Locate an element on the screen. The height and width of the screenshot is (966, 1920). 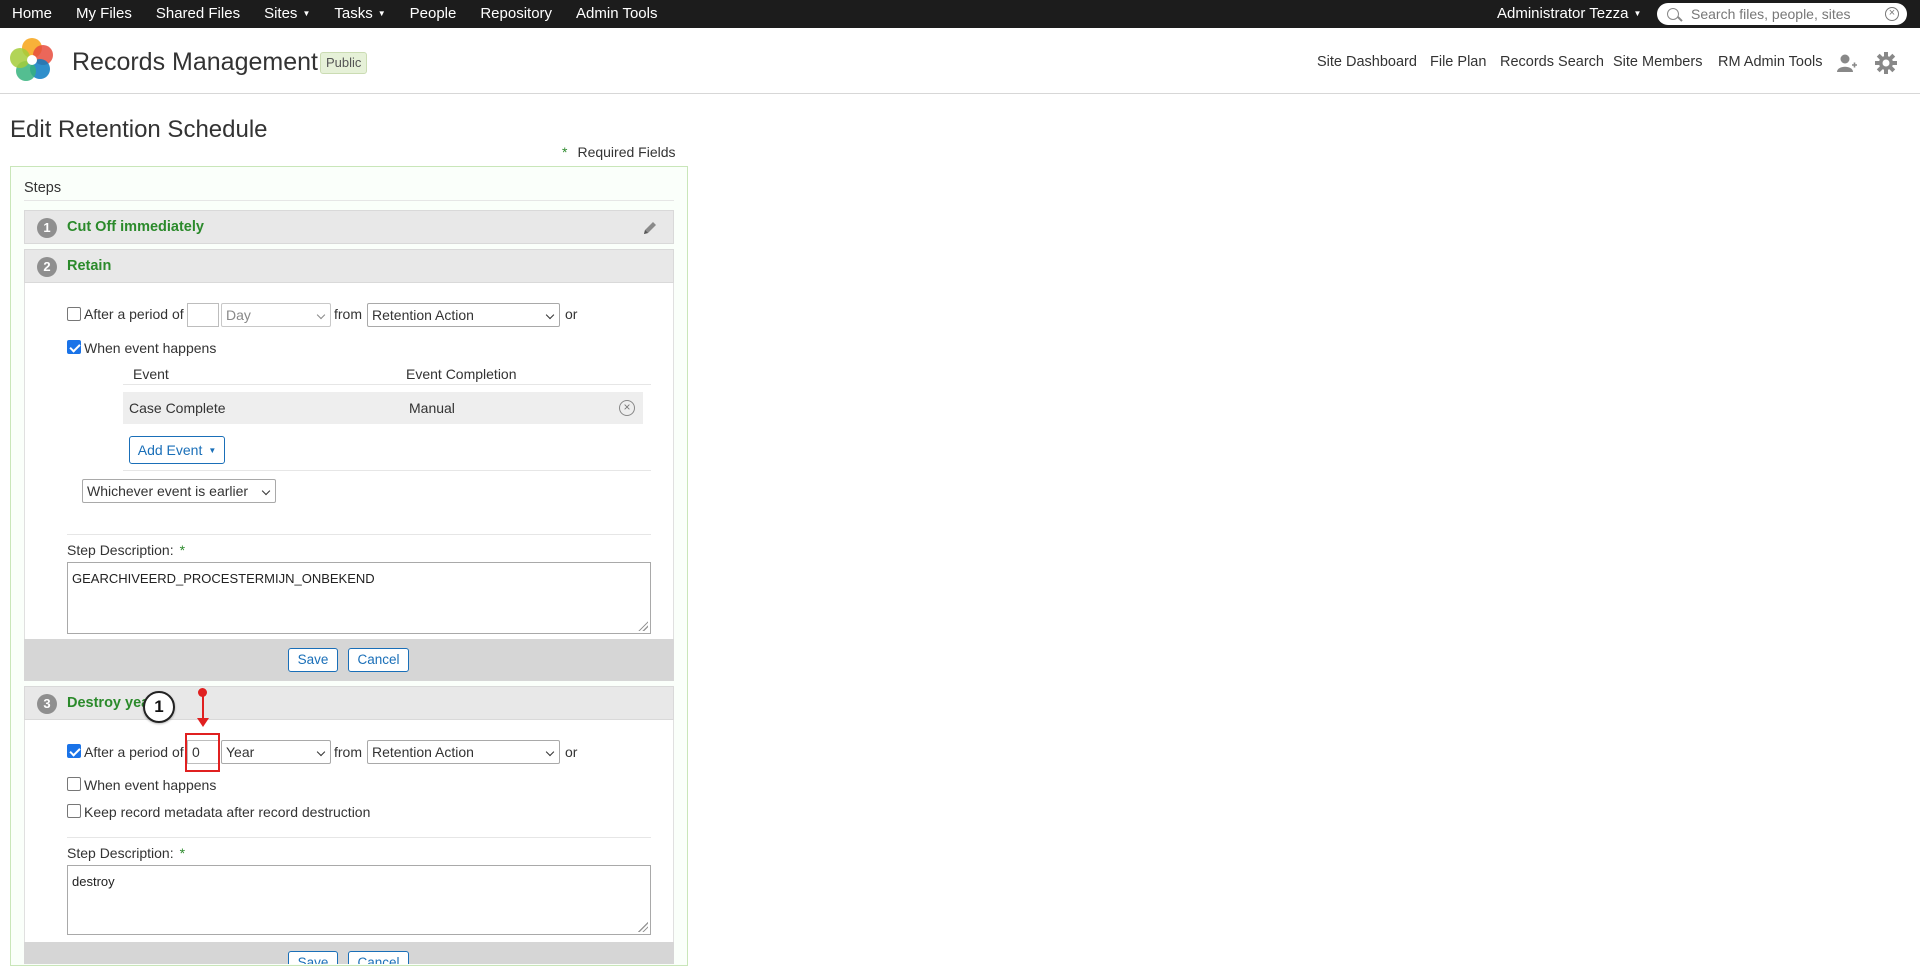
annotation-highlight-box is located at coordinates (202, 752).